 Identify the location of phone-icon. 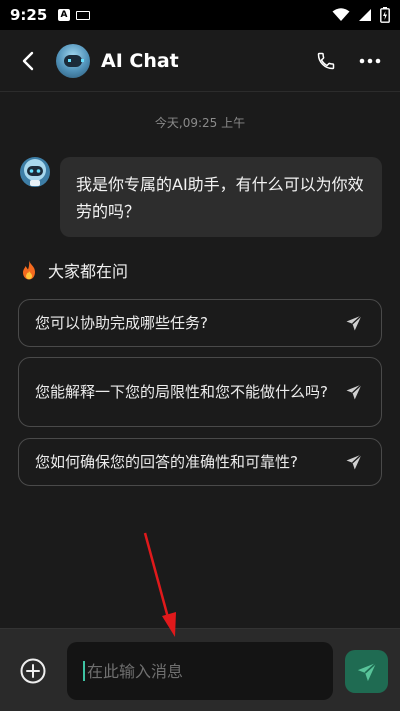
(326, 60).